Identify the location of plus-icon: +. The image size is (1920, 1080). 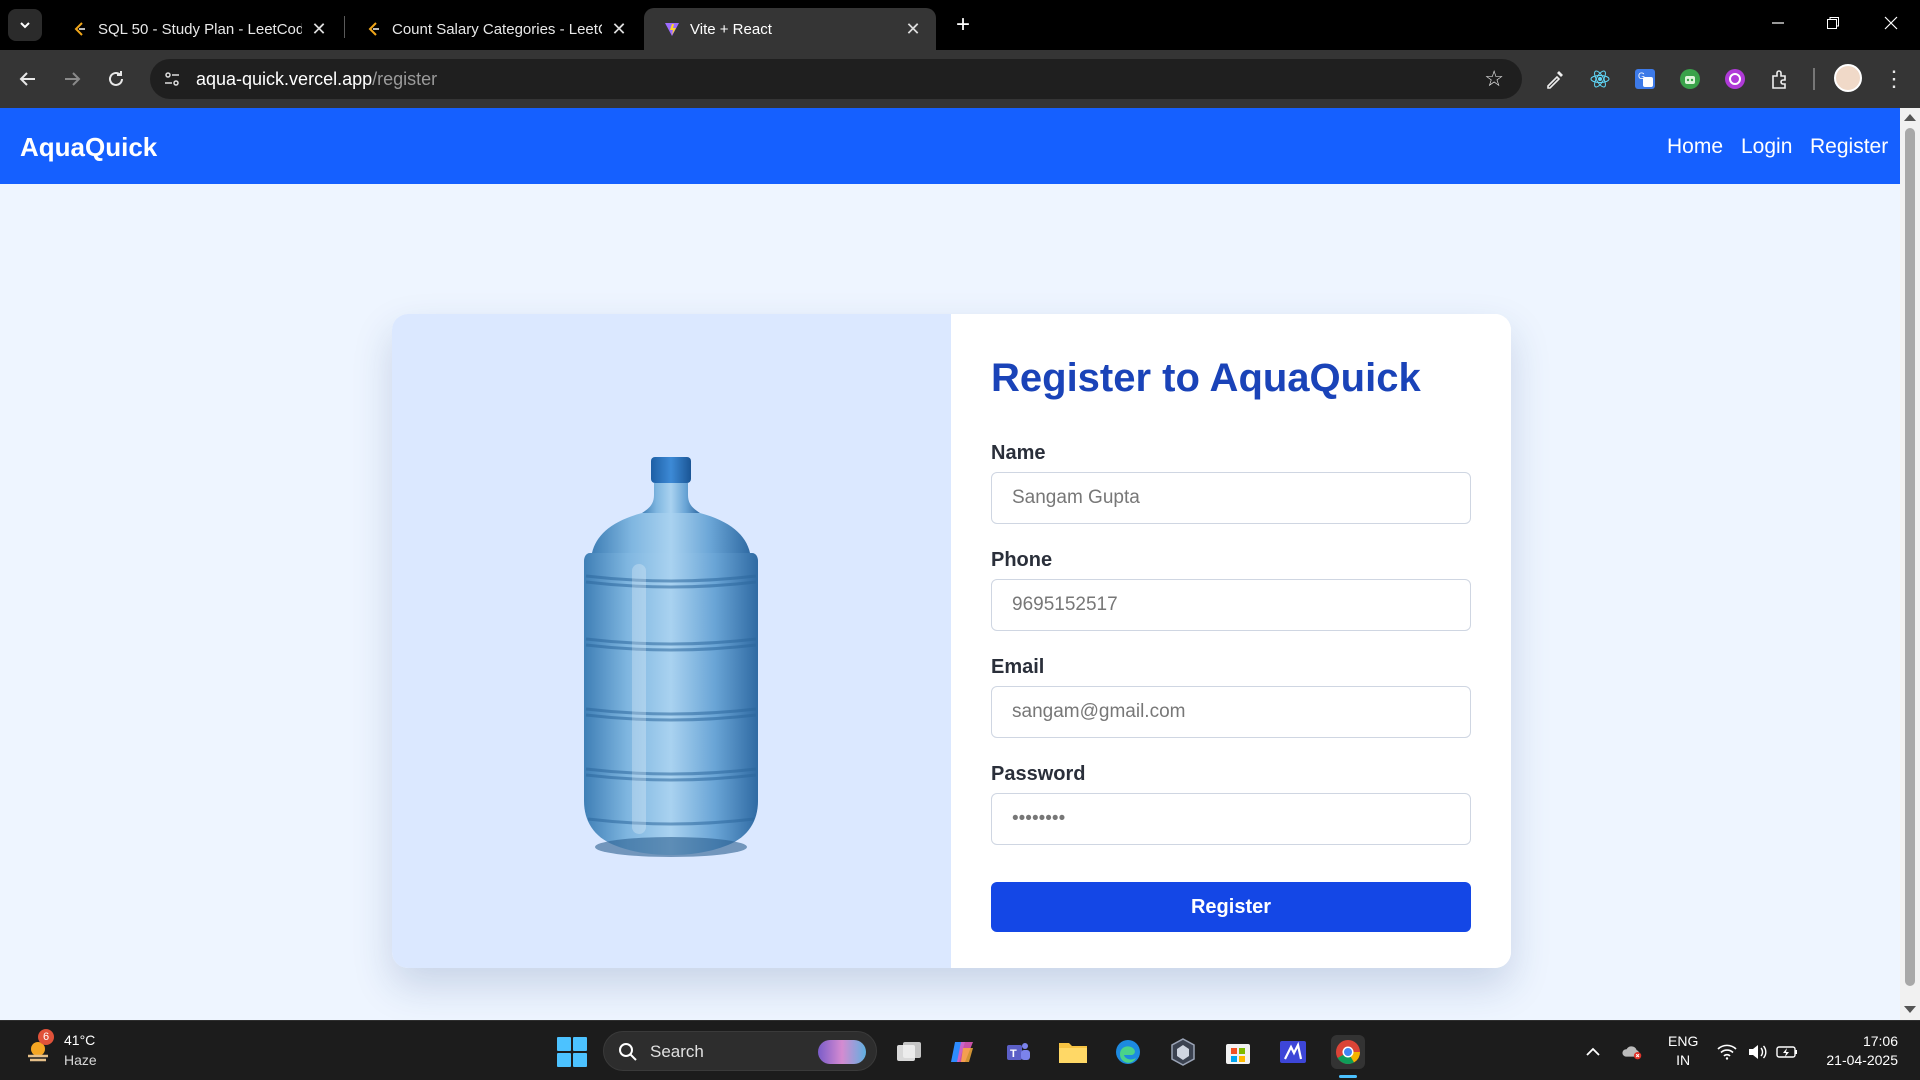
(962, 24).